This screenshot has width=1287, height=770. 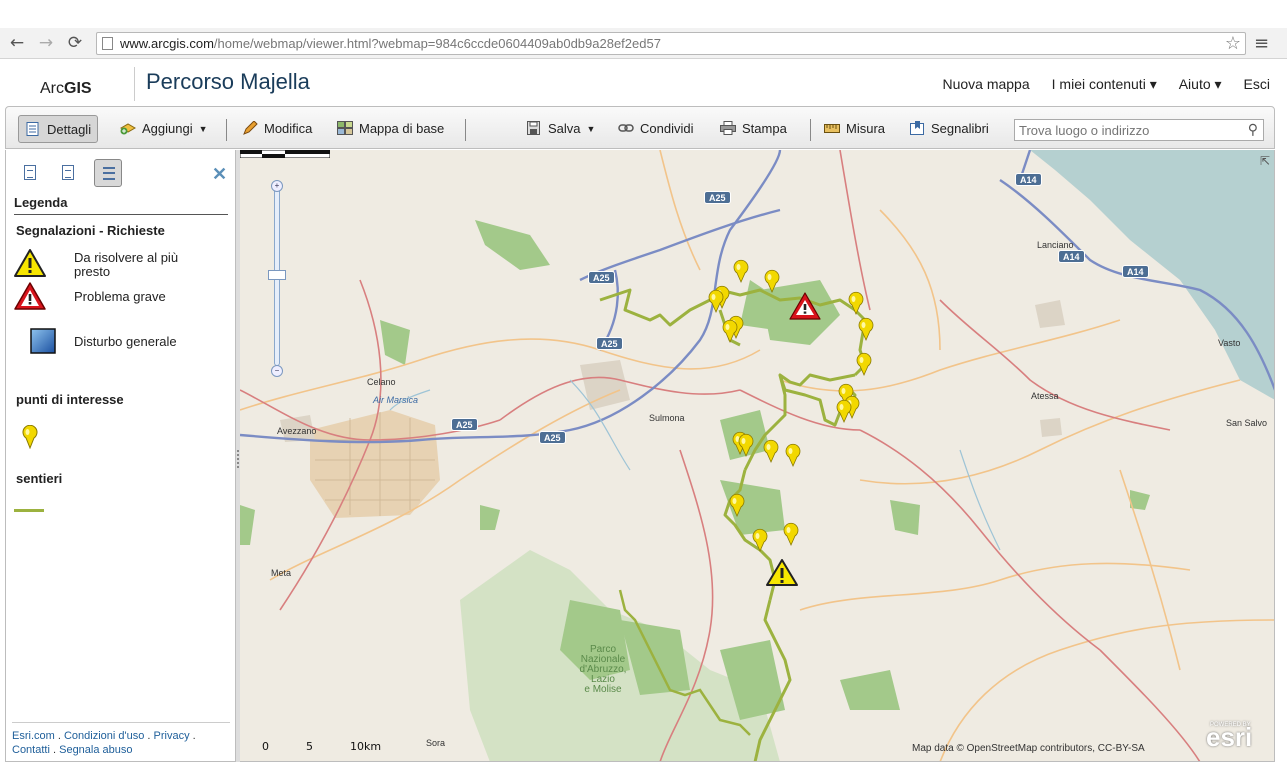 I want to click on add-label: Aggiungi, so click(x=167, y=128).